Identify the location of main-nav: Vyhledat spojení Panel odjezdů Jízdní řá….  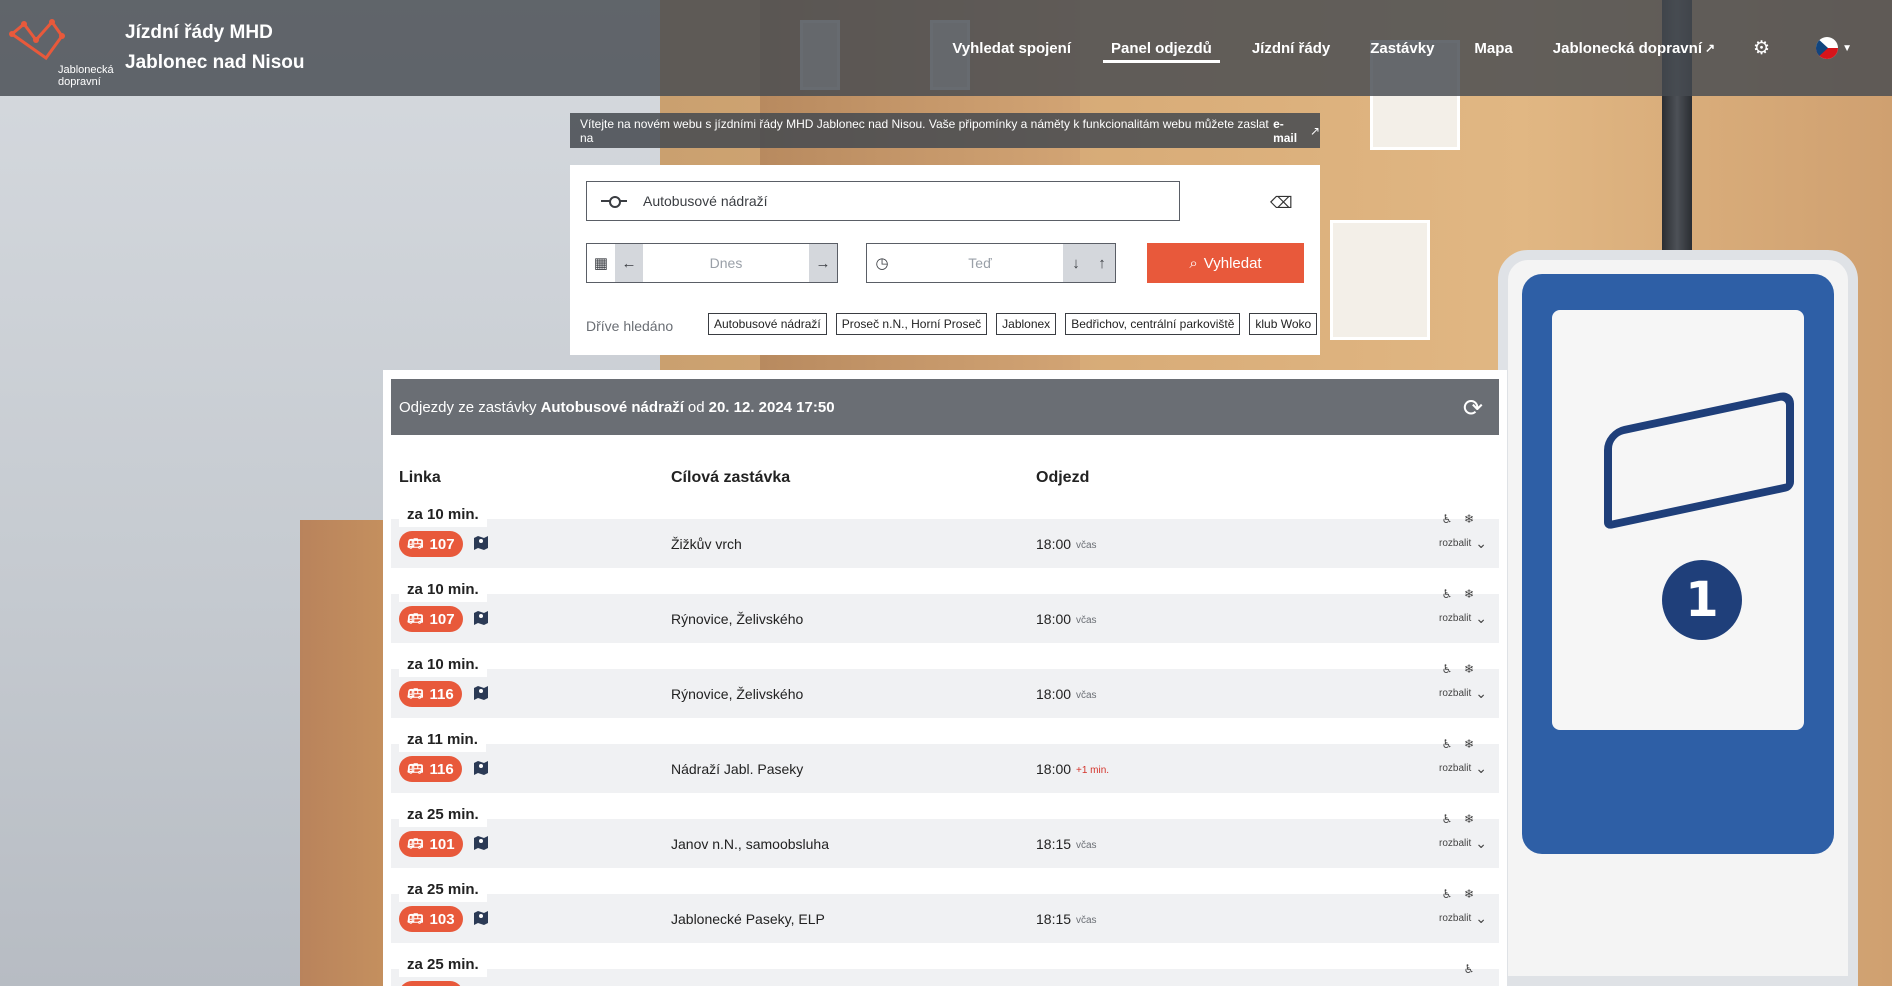
(1412, 48).